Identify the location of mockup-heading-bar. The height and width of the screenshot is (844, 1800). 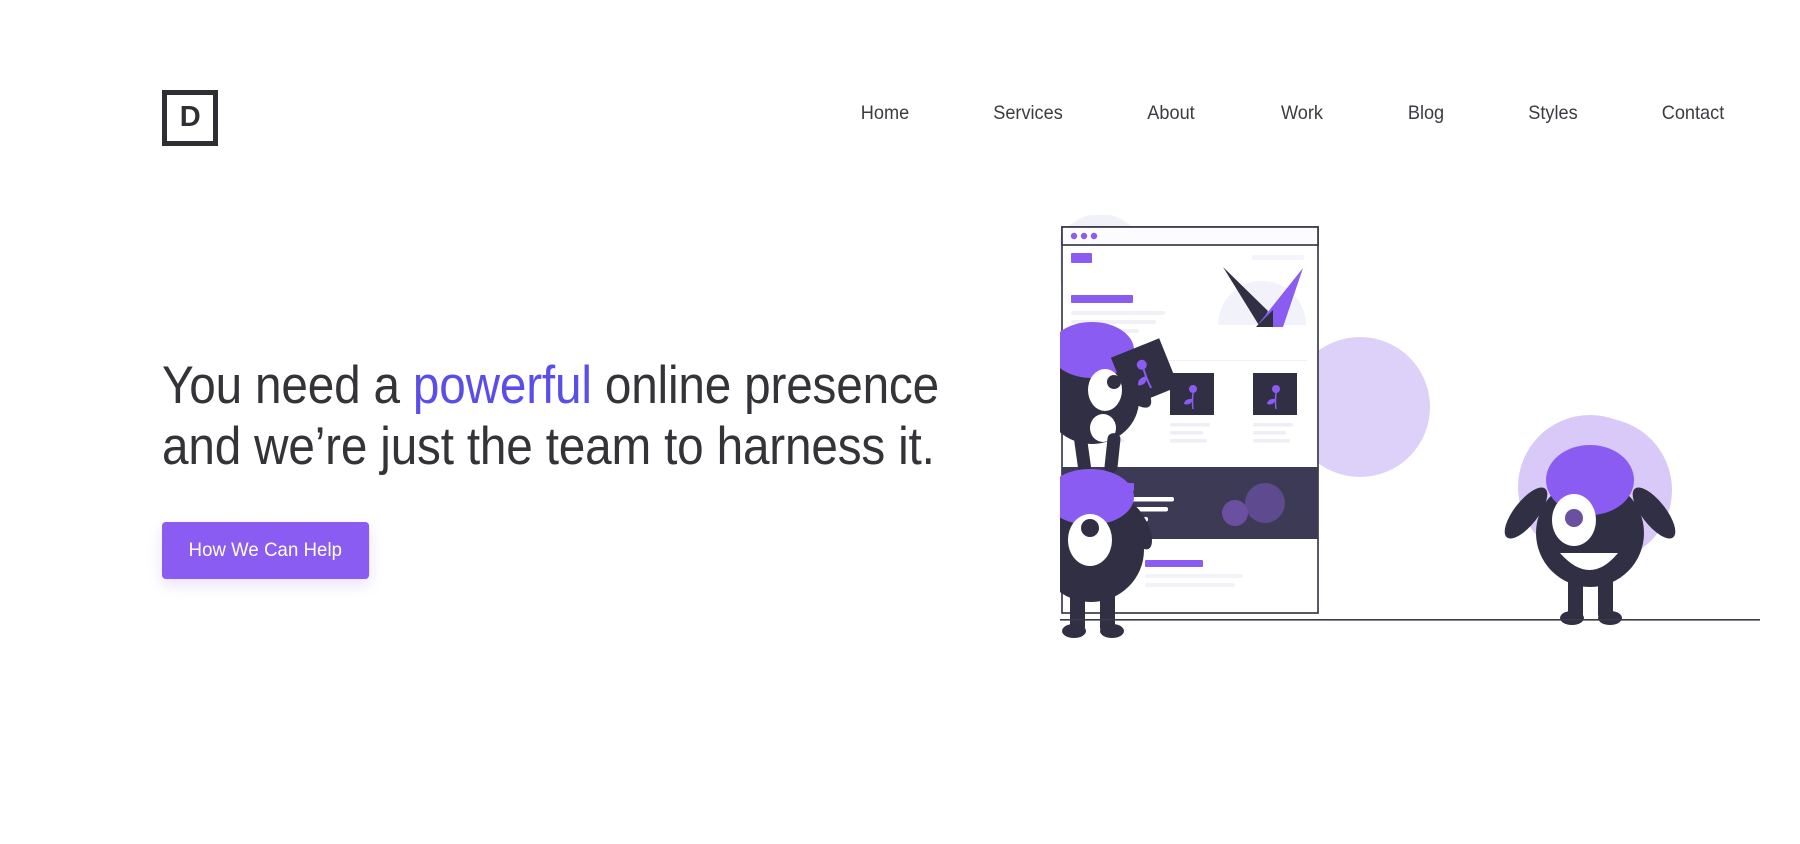
(1102, 299).